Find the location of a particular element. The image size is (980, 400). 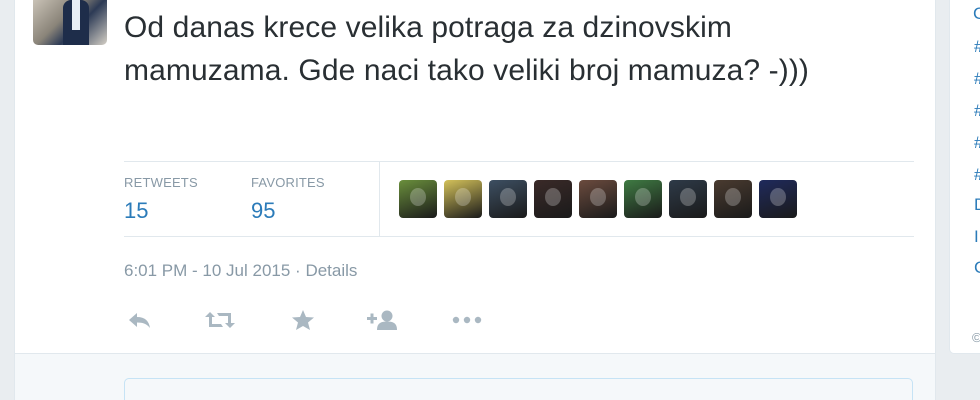

follow-icon is located at coordinates (382, 320).